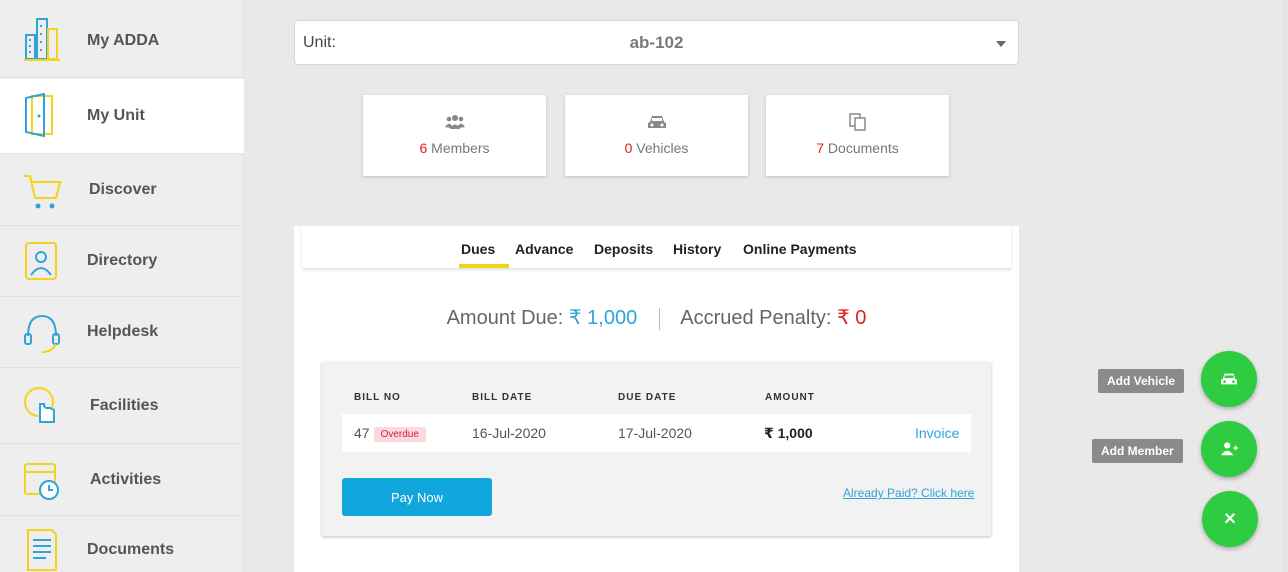  Describe the element at coordinates (861, 148) in the screenshot. I see `documents-label: Documents` at that location.